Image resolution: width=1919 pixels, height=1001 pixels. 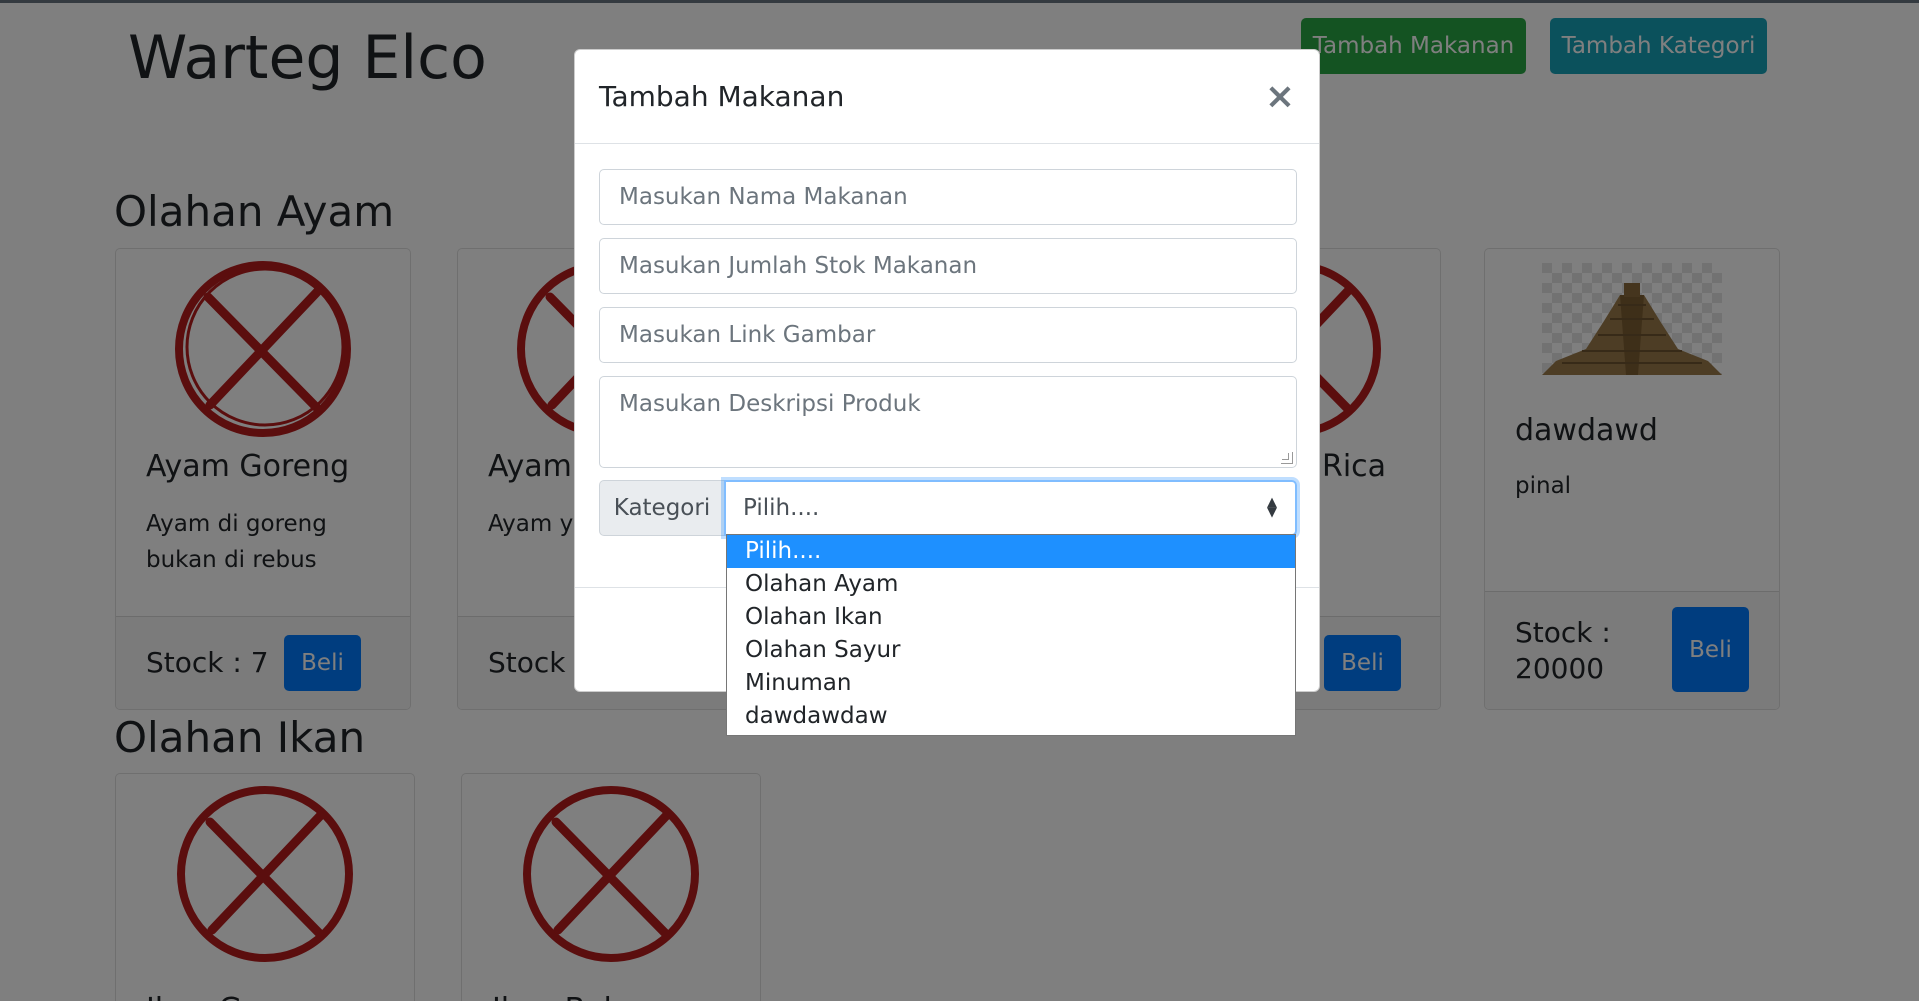 I want to click on dropdown-option: dawdawdaw, so click(x=1011, y=716).